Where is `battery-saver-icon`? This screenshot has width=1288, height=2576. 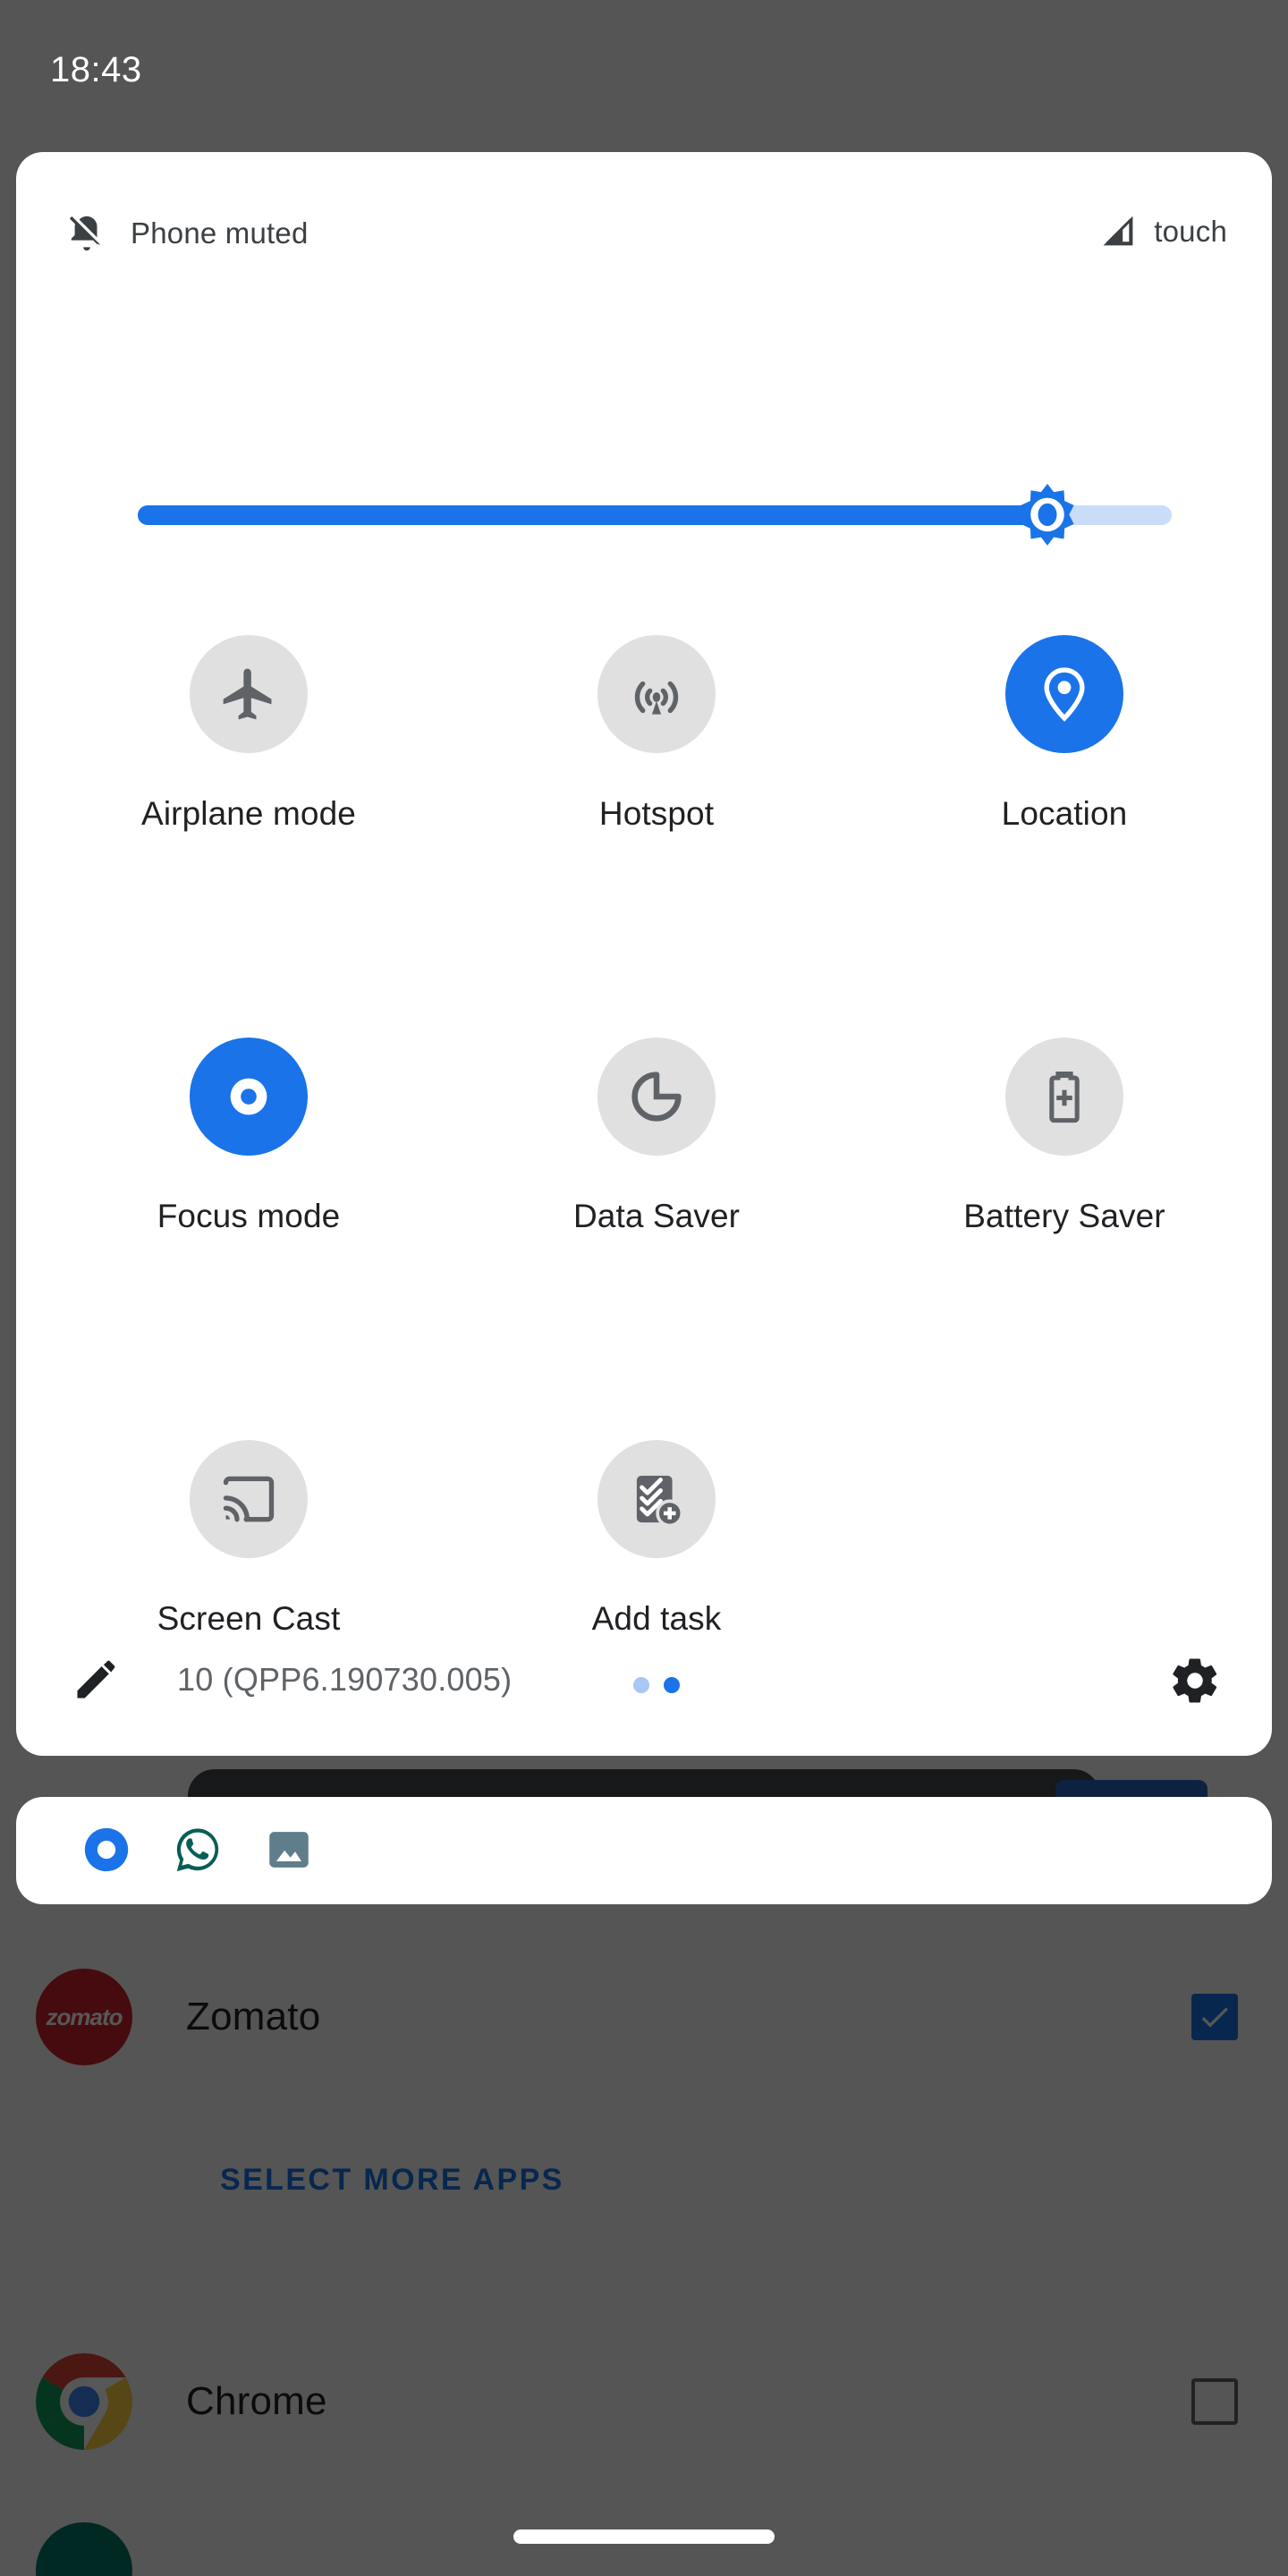 battery-saver-icon is located at coordinates (1064, 1097).